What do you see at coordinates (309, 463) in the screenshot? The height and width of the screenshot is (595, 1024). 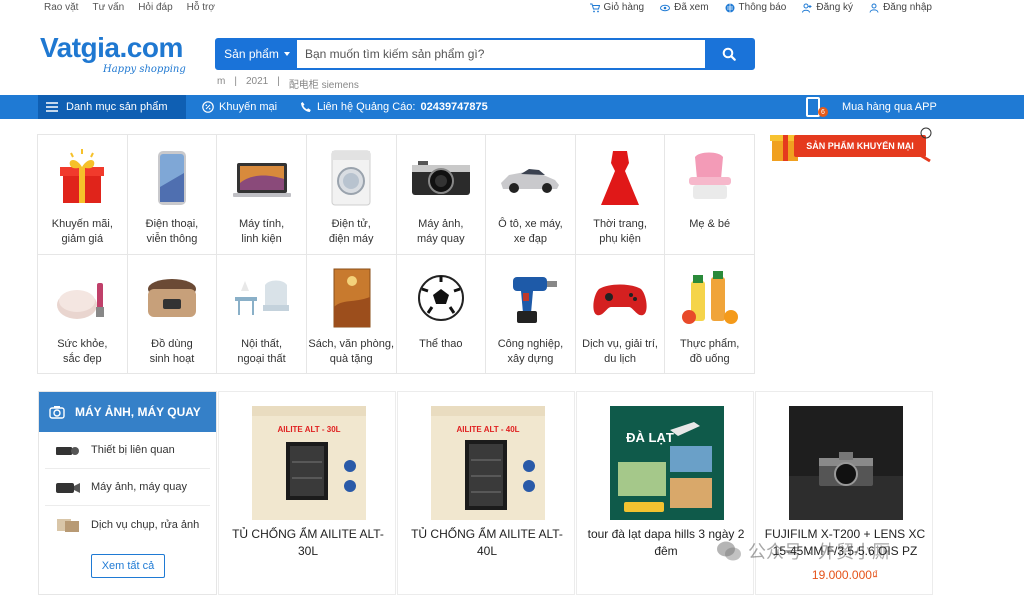 I see `product-image: AILITE ALT - 30L` at bounding box center [309, 463].